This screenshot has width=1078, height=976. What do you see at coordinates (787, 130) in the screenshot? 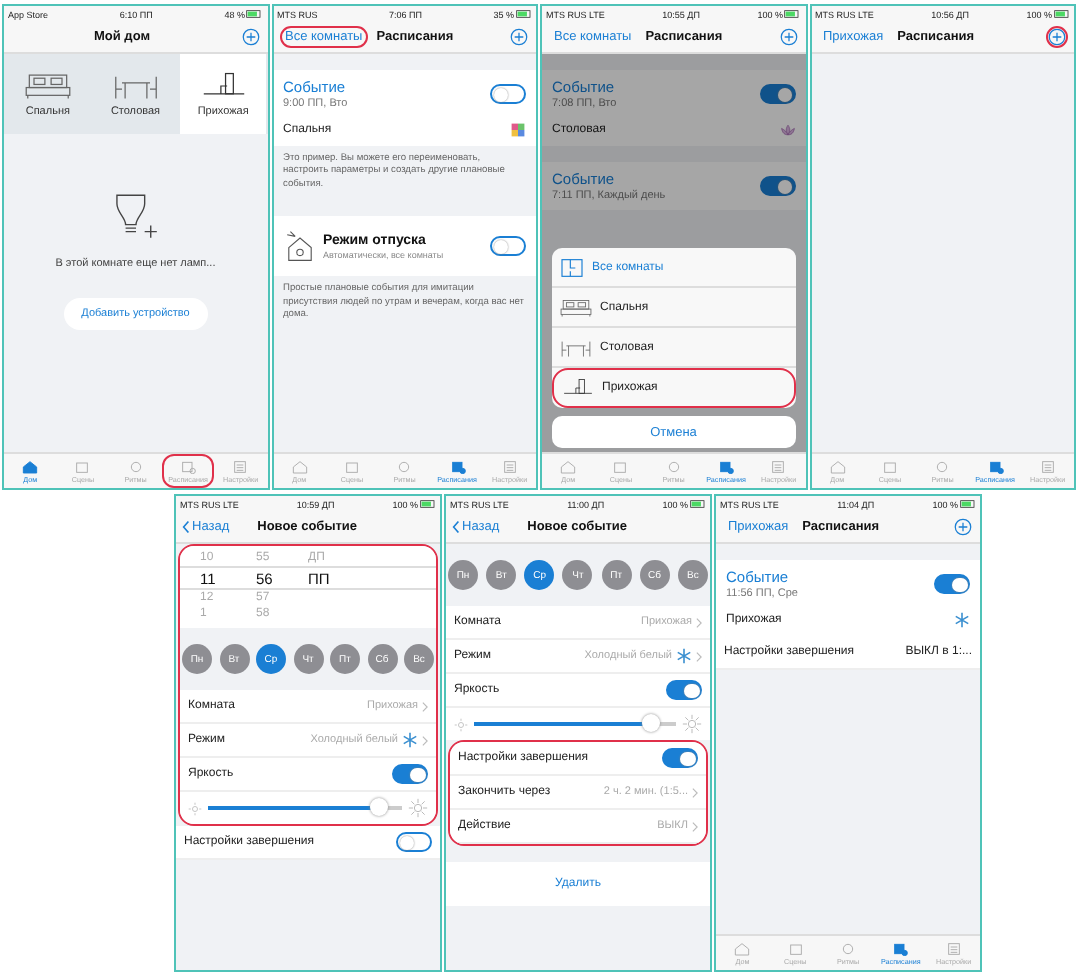
I see `lotus-icon` at bounding box center [787, 130].